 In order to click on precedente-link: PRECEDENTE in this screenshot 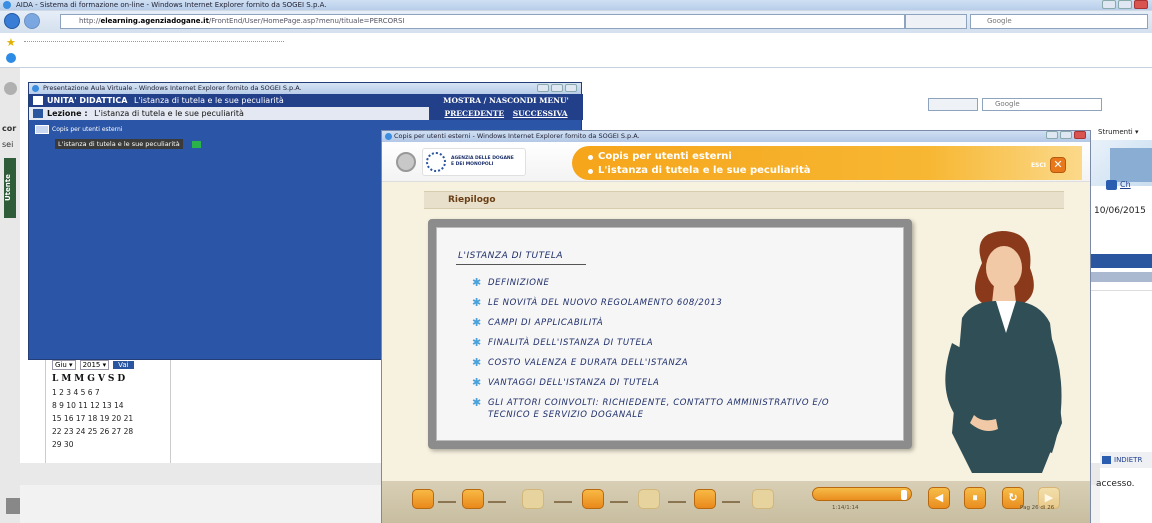, I will do `click(474, 113)`.